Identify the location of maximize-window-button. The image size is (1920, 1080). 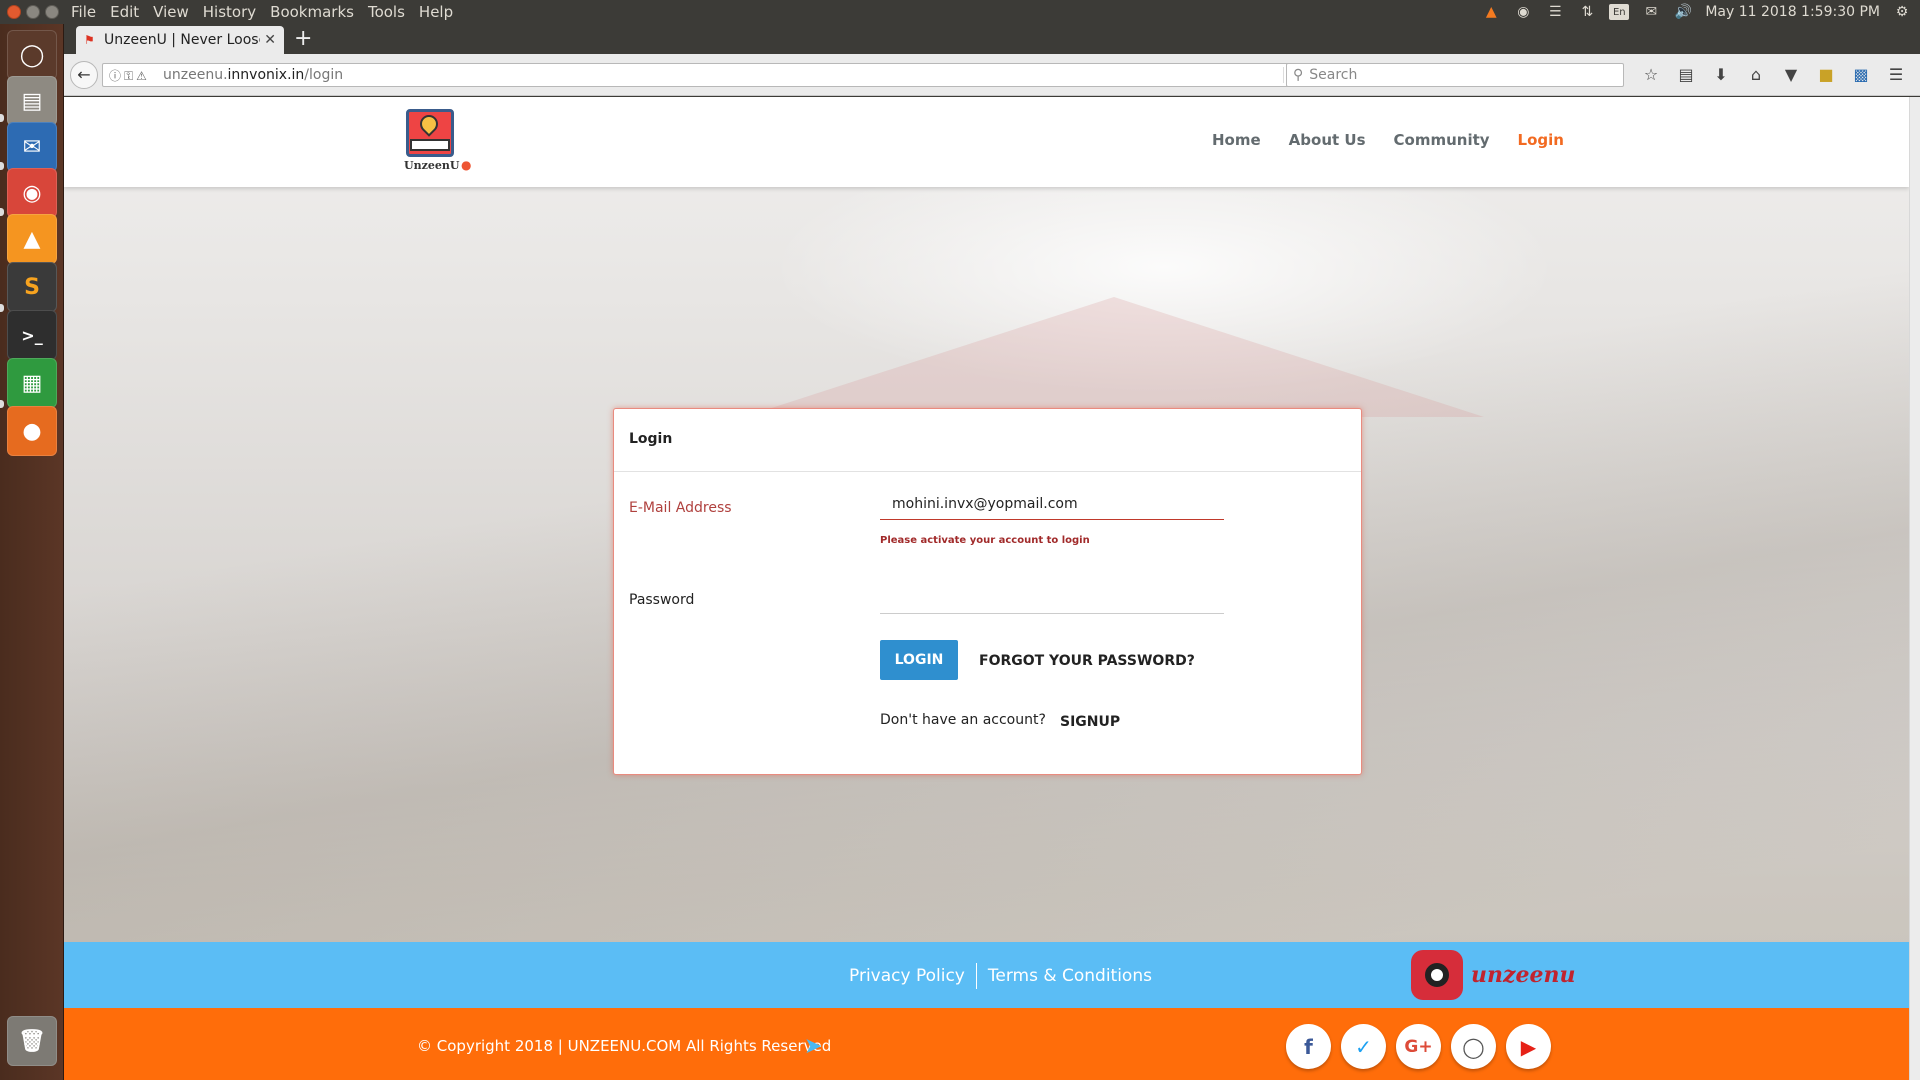
(52, 12).